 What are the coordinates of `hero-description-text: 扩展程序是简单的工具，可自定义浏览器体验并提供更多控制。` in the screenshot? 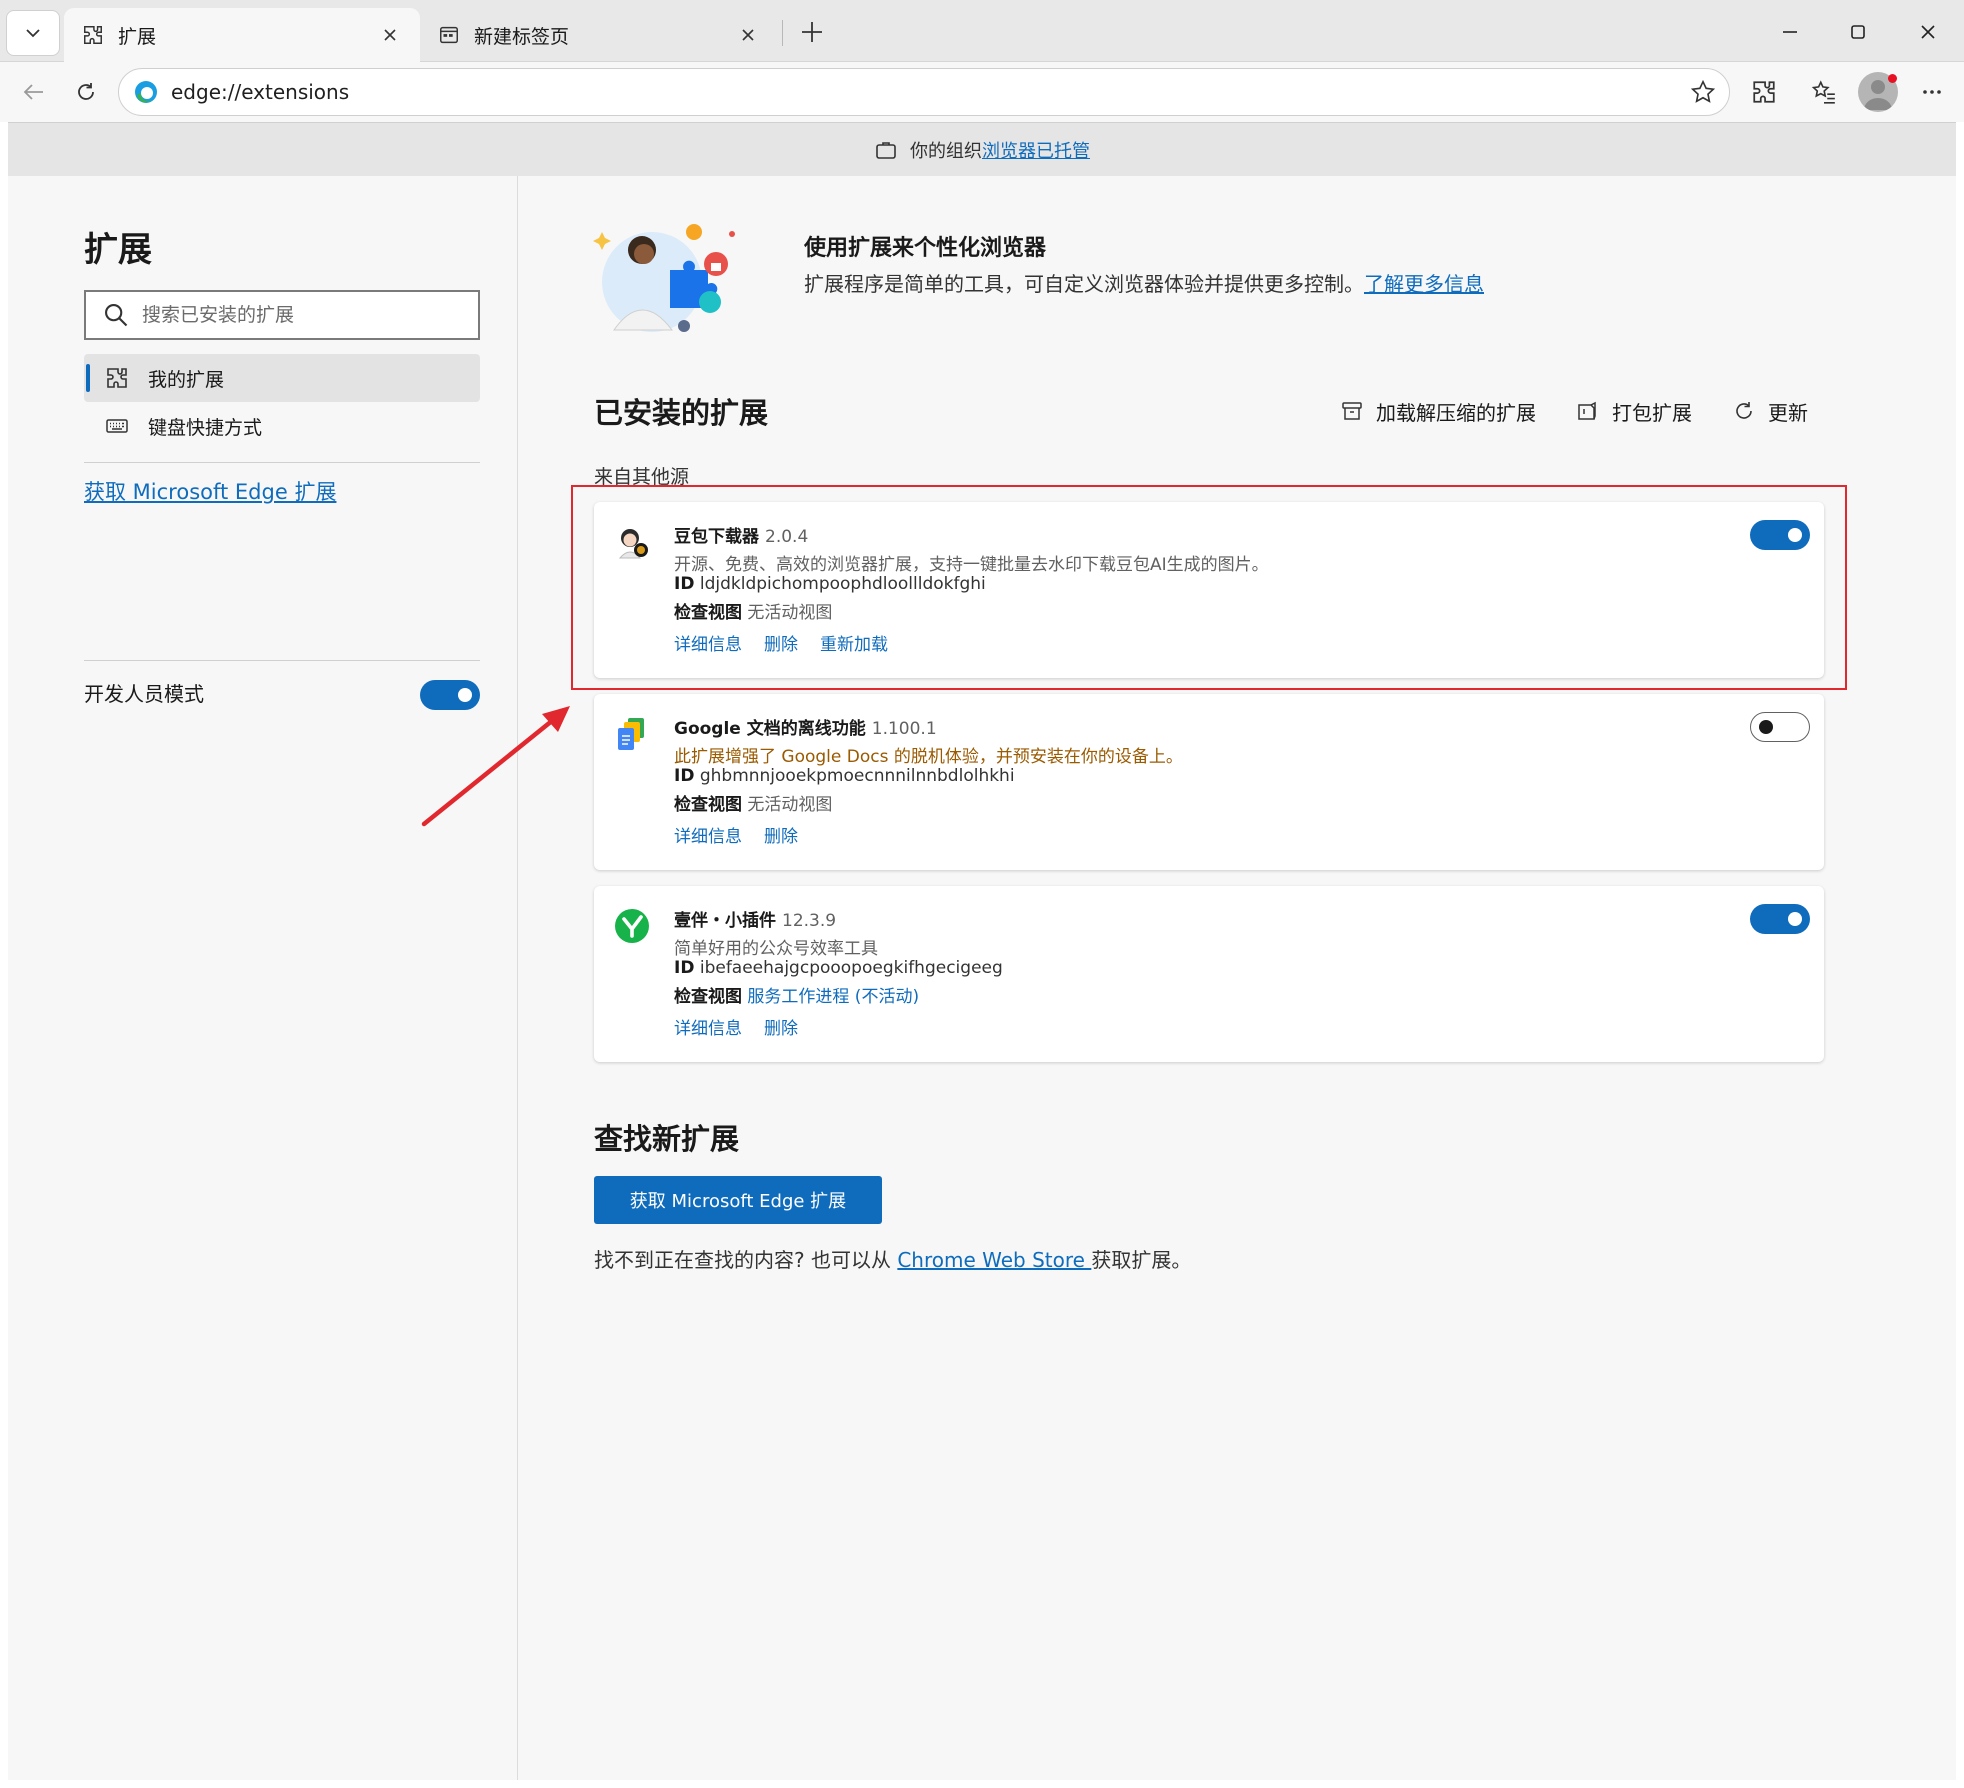 It's located at (1084, 284).